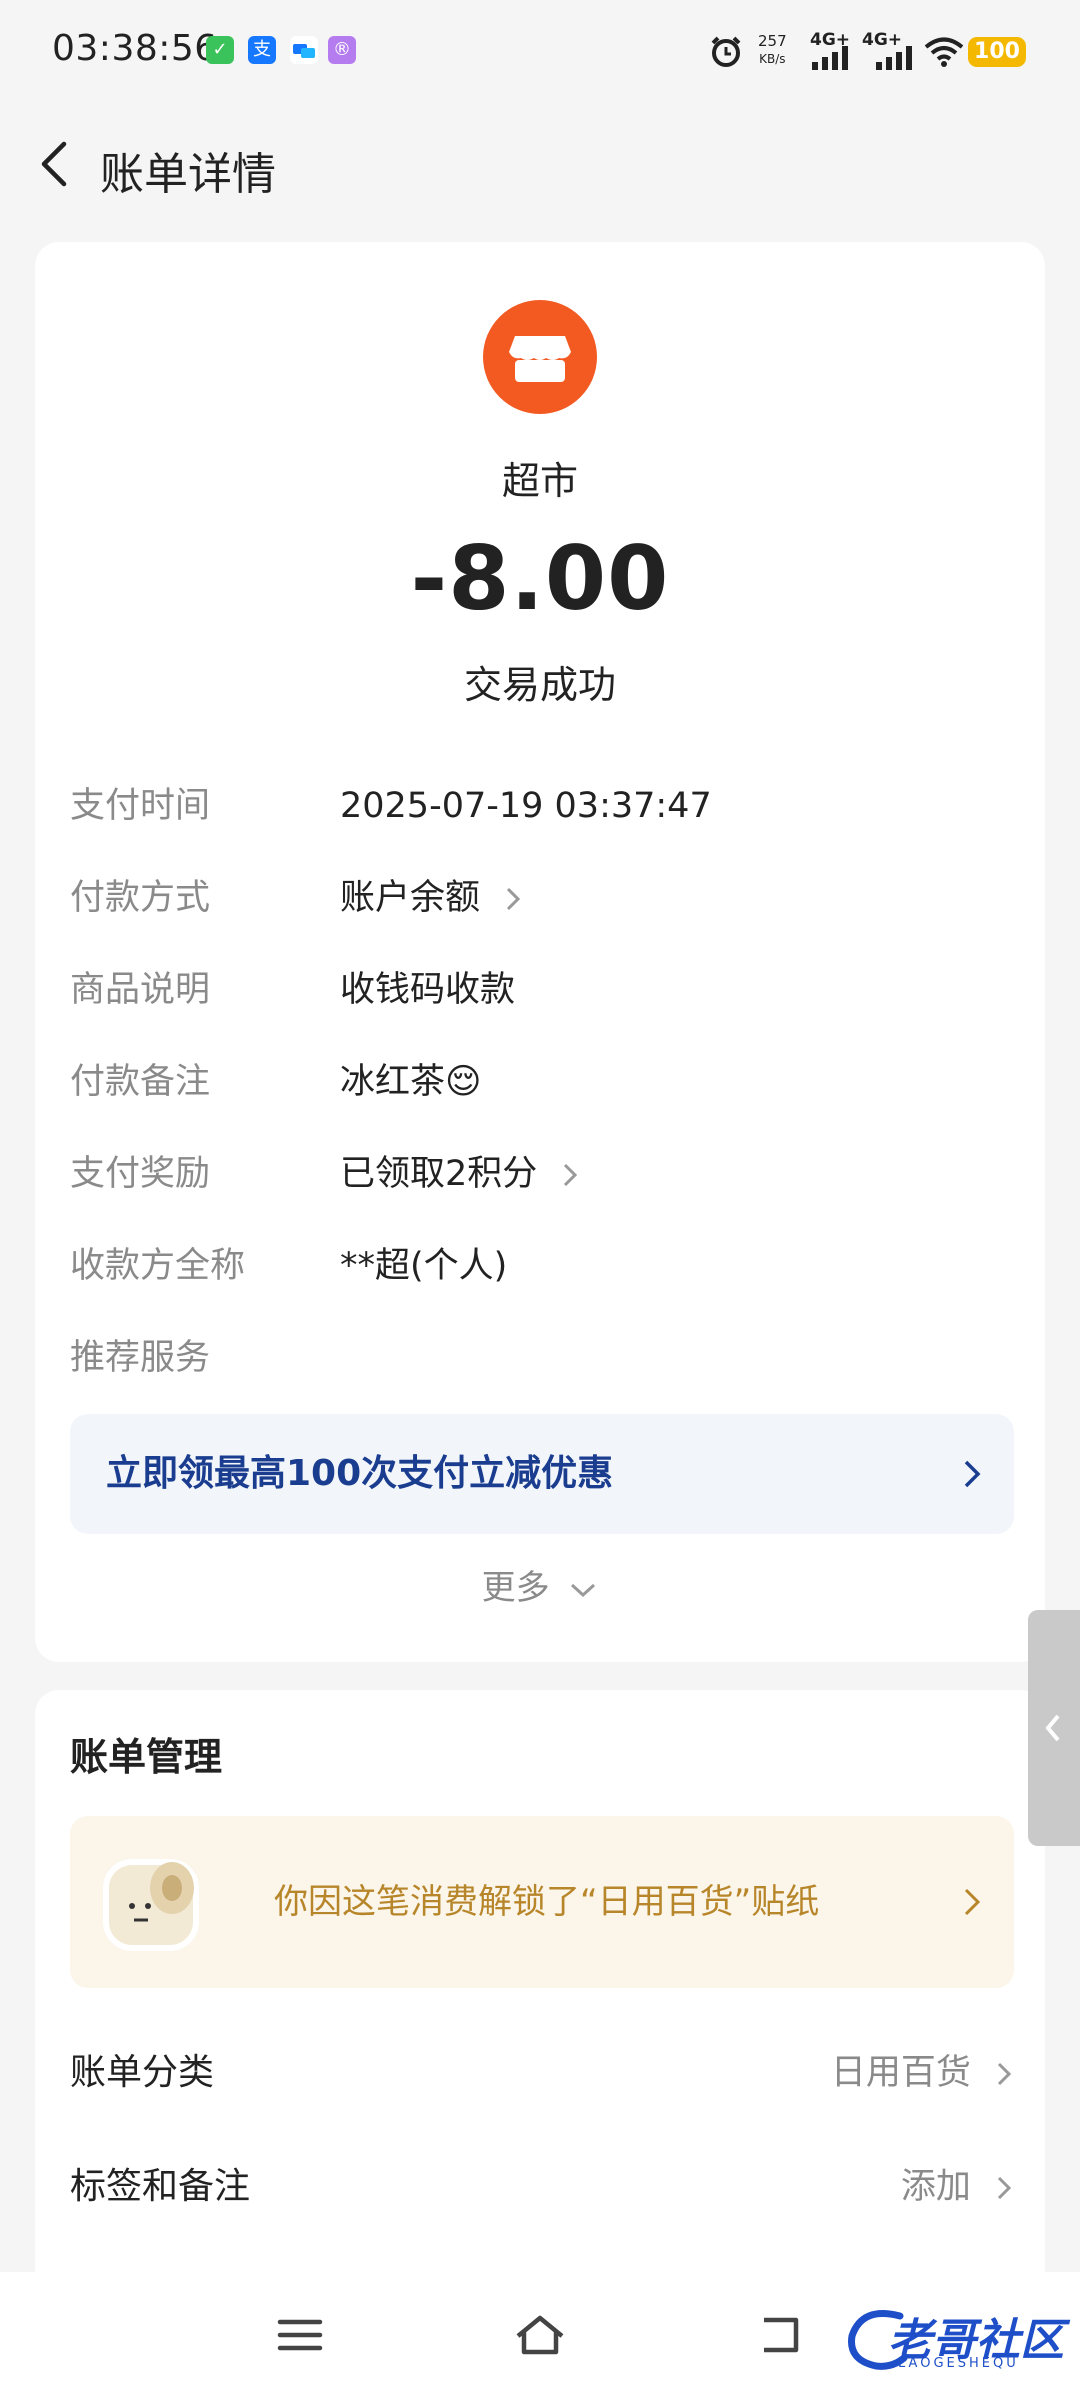  I want to click on more-button: 更多, so click(540, 1584).